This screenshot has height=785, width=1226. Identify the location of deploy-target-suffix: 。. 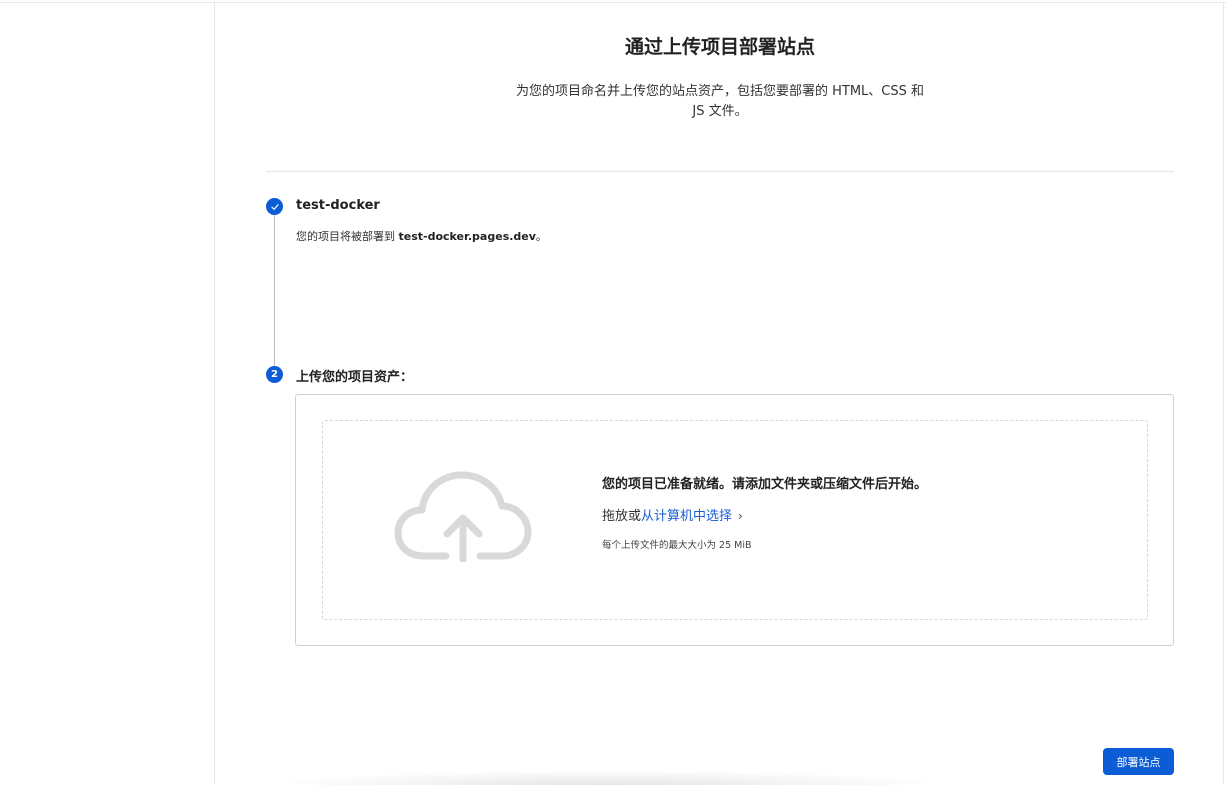
(541, 236).